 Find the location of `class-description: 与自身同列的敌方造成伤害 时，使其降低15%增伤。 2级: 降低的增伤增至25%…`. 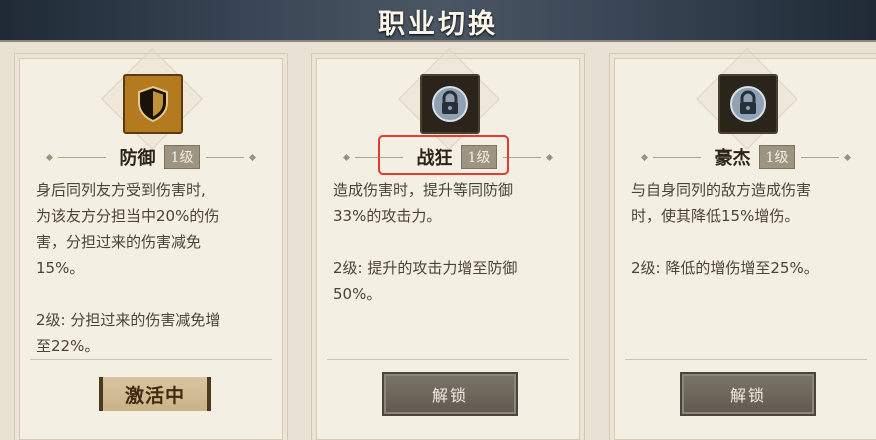

class-description: 与自身同列的敌方造成伤害 时，使其降低15%增伤。 2级: 降低的增伤增至25%… is located at coordinates (747, 229).